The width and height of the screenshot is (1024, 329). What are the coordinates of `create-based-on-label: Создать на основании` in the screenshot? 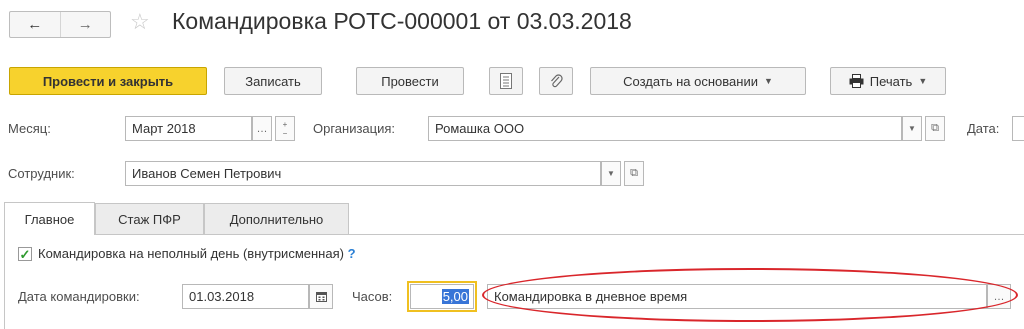 It's located at (690, 81).